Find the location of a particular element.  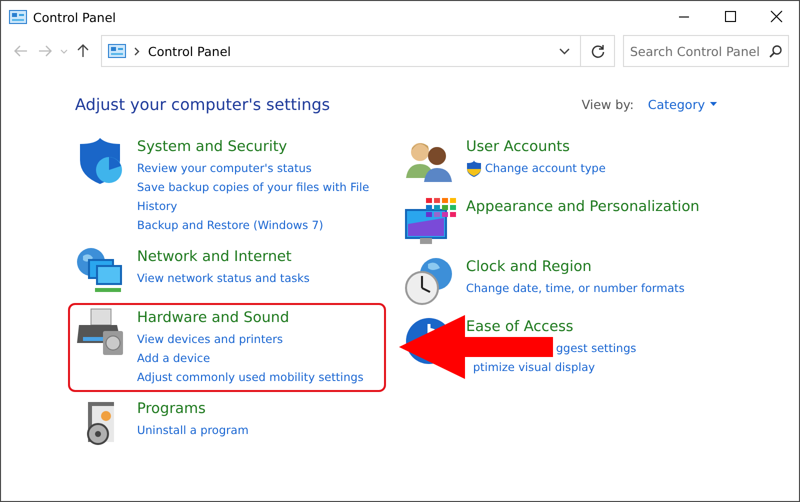

dropdown-icon is located at coordinates (564, 51).